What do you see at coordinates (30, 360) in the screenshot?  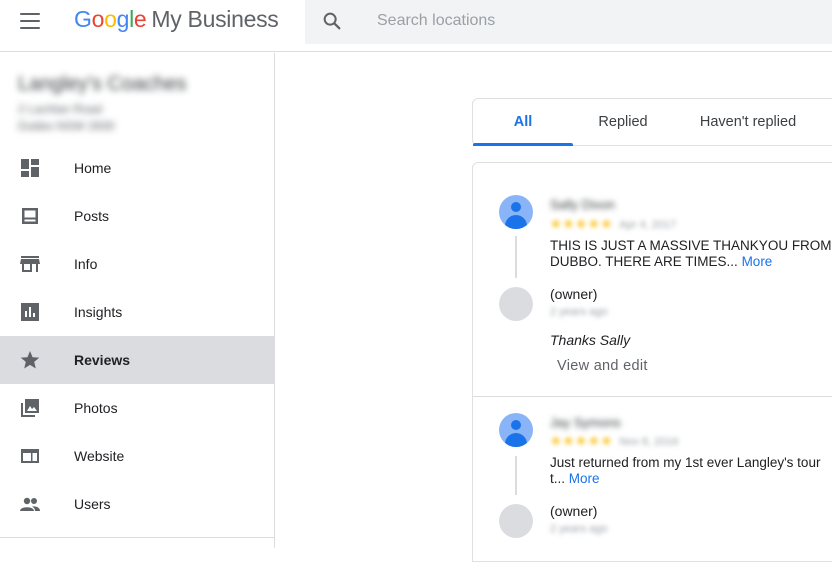 I see `star-icon` at bounding box center [30, 360].